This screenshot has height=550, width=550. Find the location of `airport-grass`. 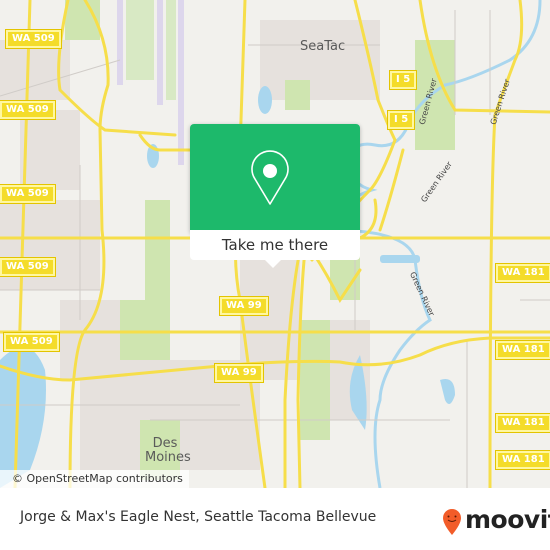

airport-grass is located at coordinates (151, 50).